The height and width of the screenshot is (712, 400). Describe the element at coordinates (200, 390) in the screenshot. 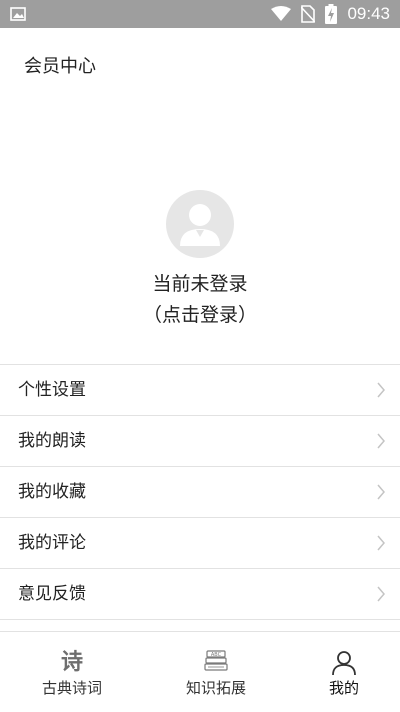

I see `menu-item-personal-settings: 个性设置` at that location.